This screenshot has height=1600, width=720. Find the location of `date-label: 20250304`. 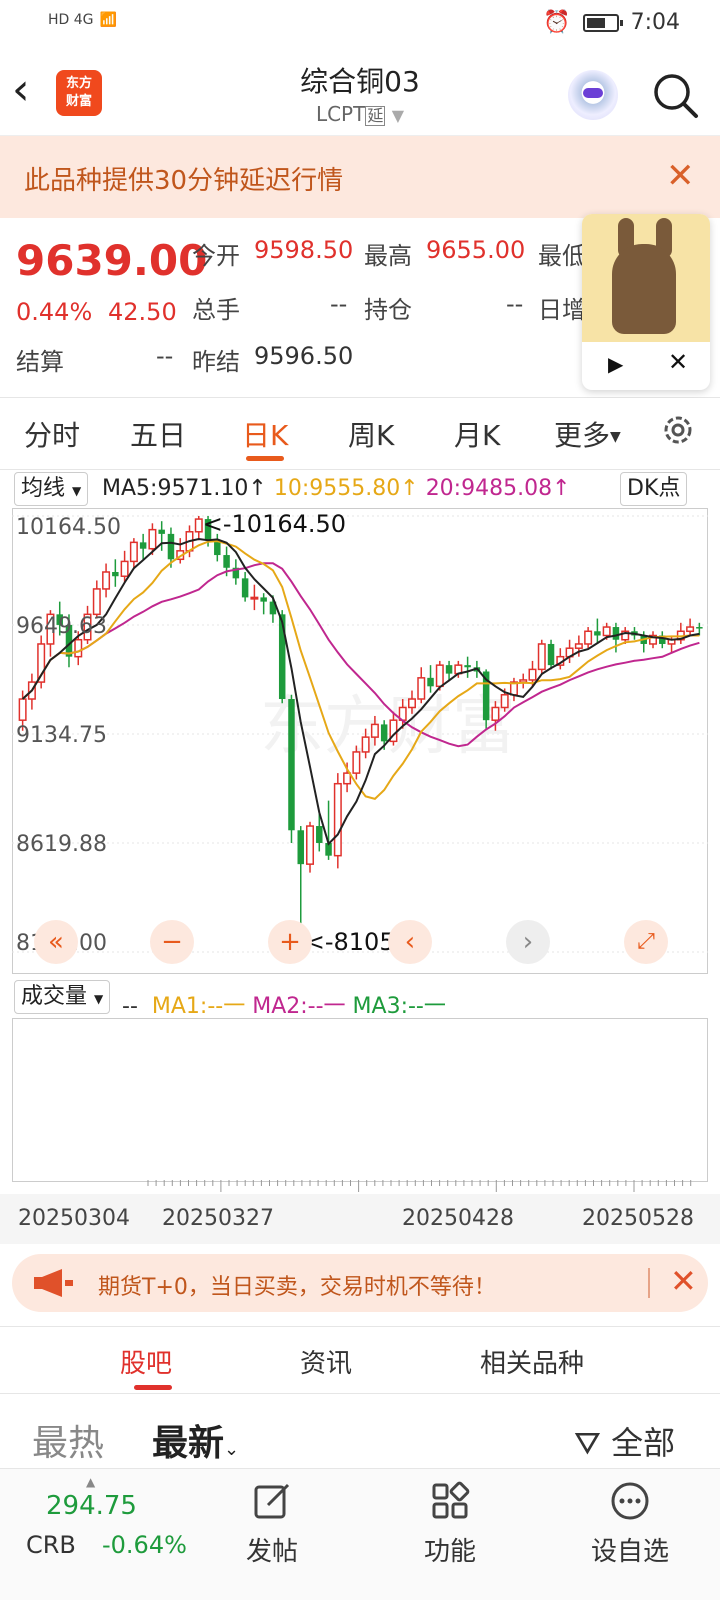

date-label: 20250304 is located at coordinates (74, 1218).